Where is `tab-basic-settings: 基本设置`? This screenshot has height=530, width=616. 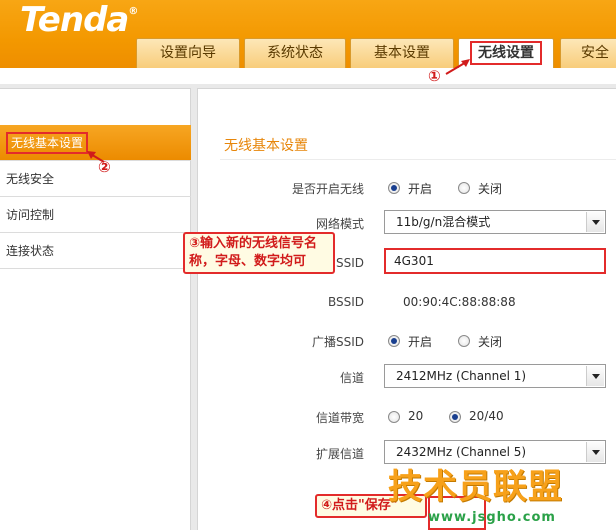 tab-basic-settings: 基本设置 is located at coordinates (402, 53).